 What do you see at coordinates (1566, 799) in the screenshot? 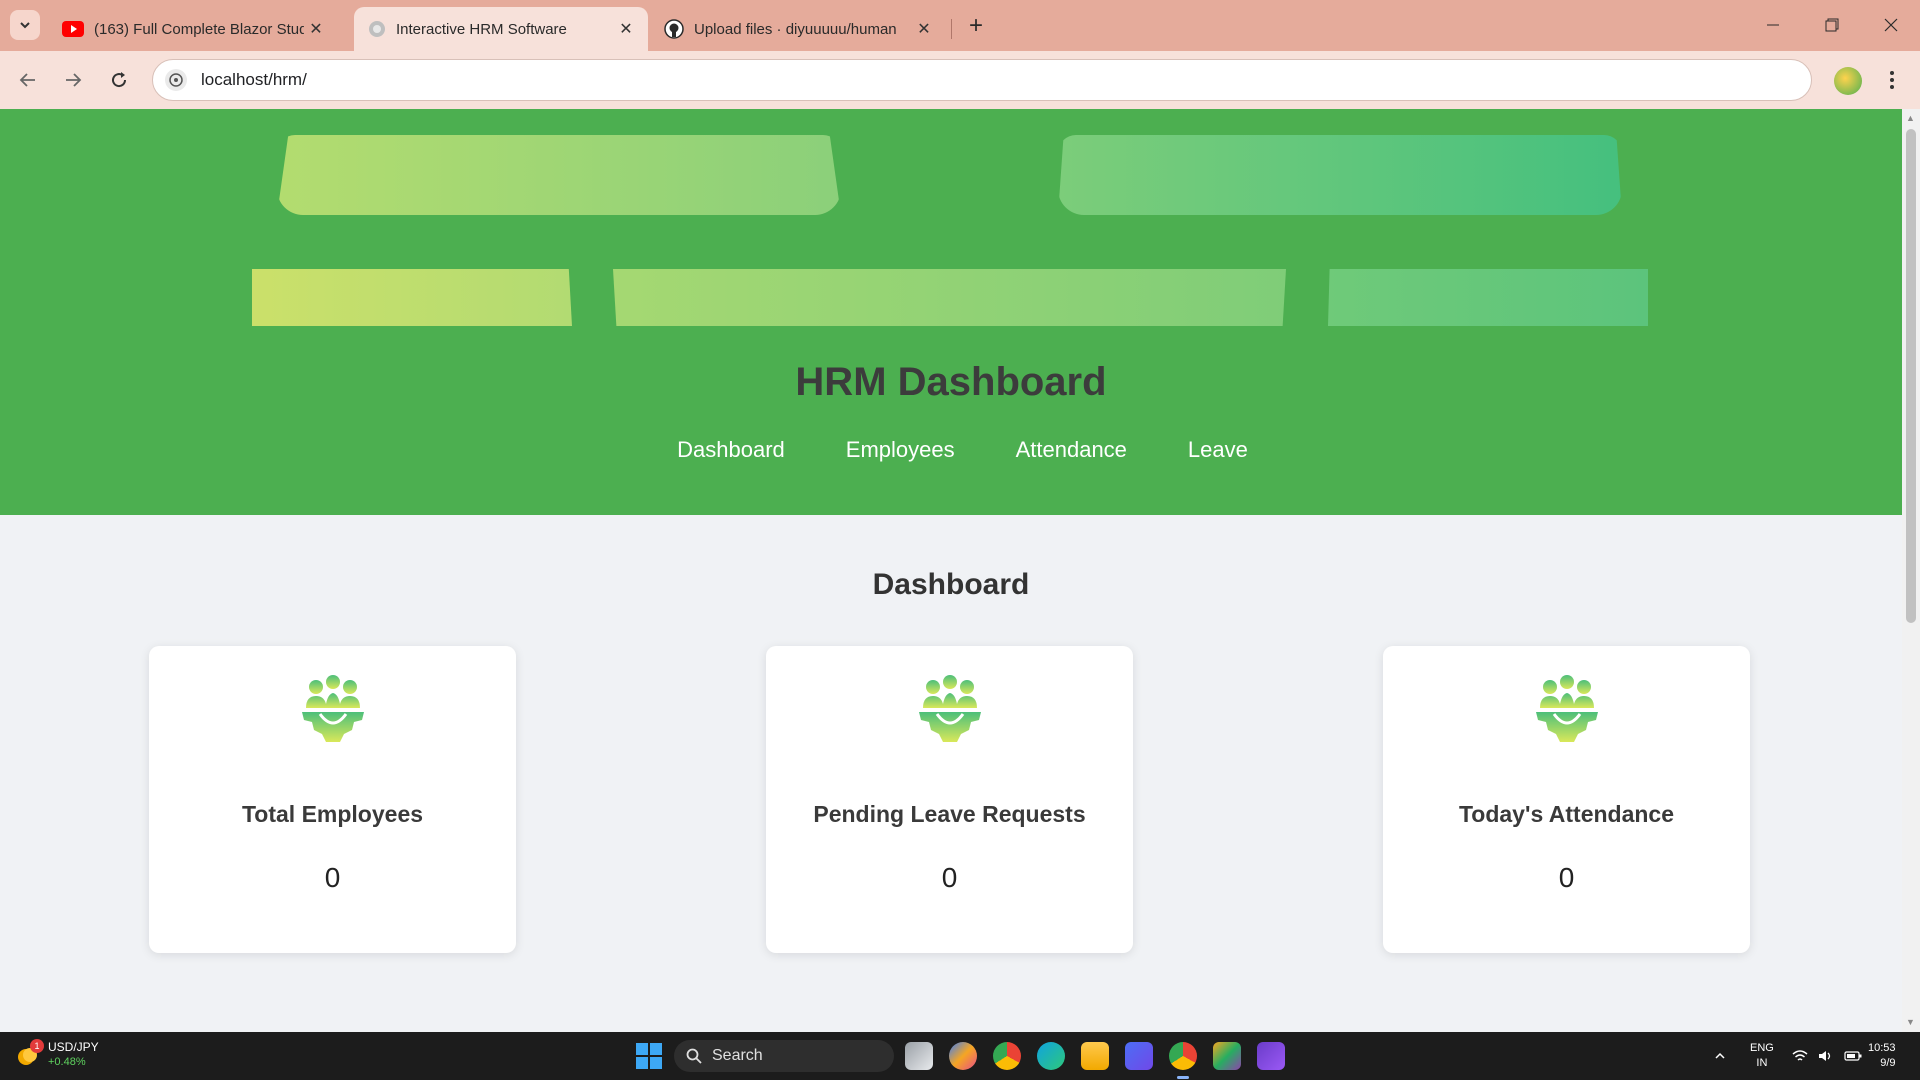
I see `stat-card-todays-attendance: Today's Attendance 0` at bounding box center [1566, 799].